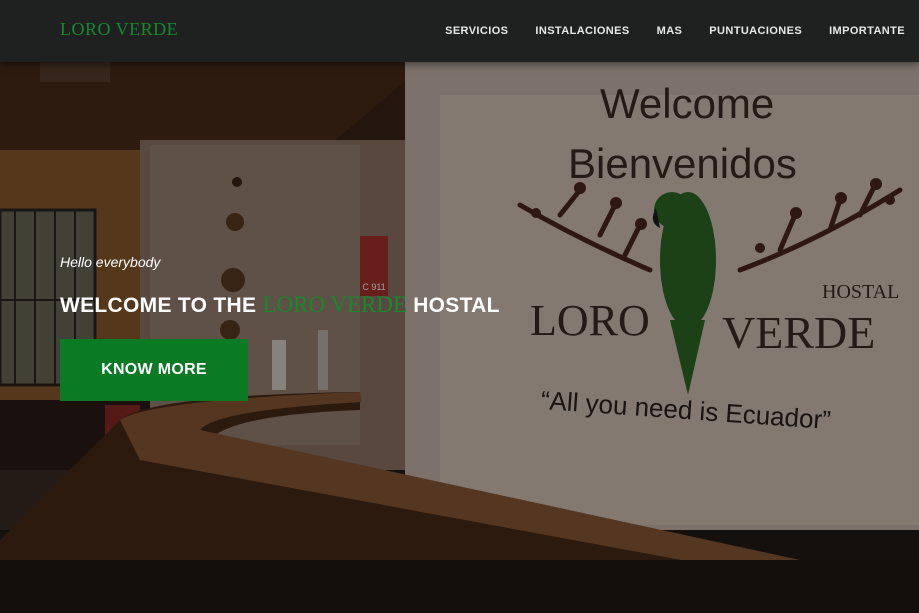 The width and height of the screenshot is (919, 613). What do you see at coordinates (582, 31) in the screenshot?
I see `nav-link-instalaciones: INSTALACIONES` at bounding box center [582, 31].